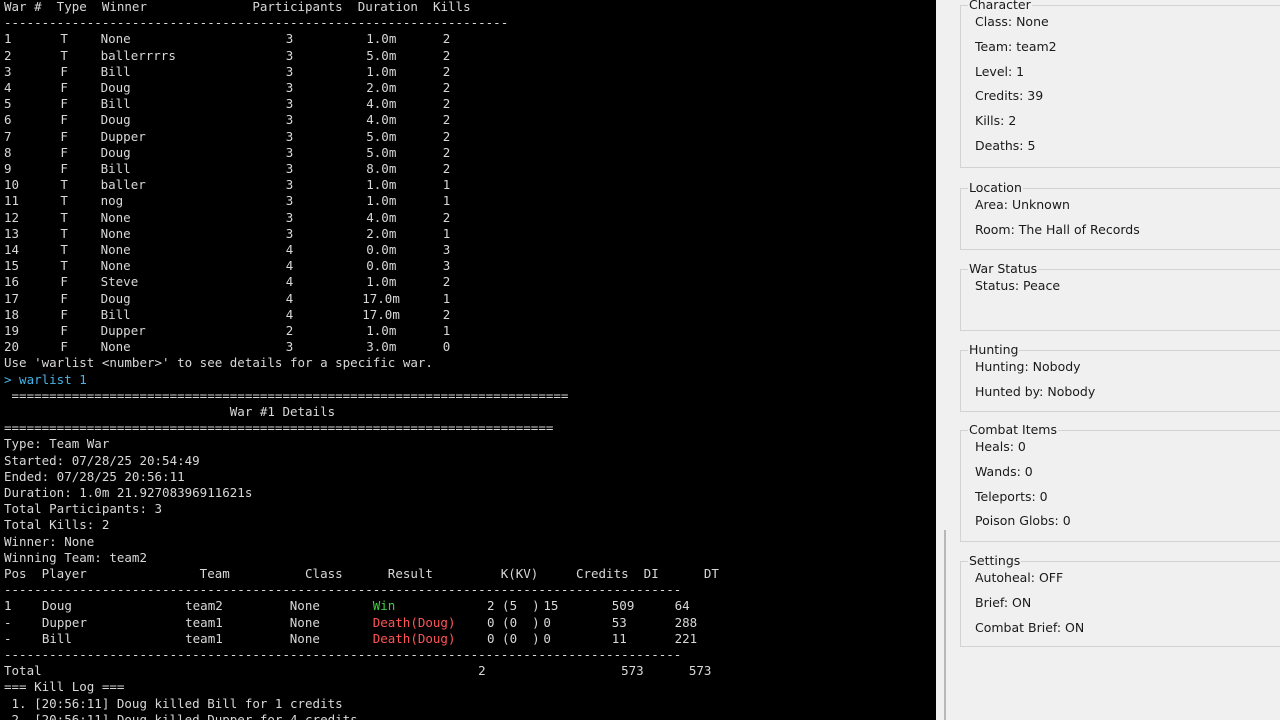  Describe the element at coordinates (123, 136) in the screenshot. I see `war-winner: Dupper` at that location.